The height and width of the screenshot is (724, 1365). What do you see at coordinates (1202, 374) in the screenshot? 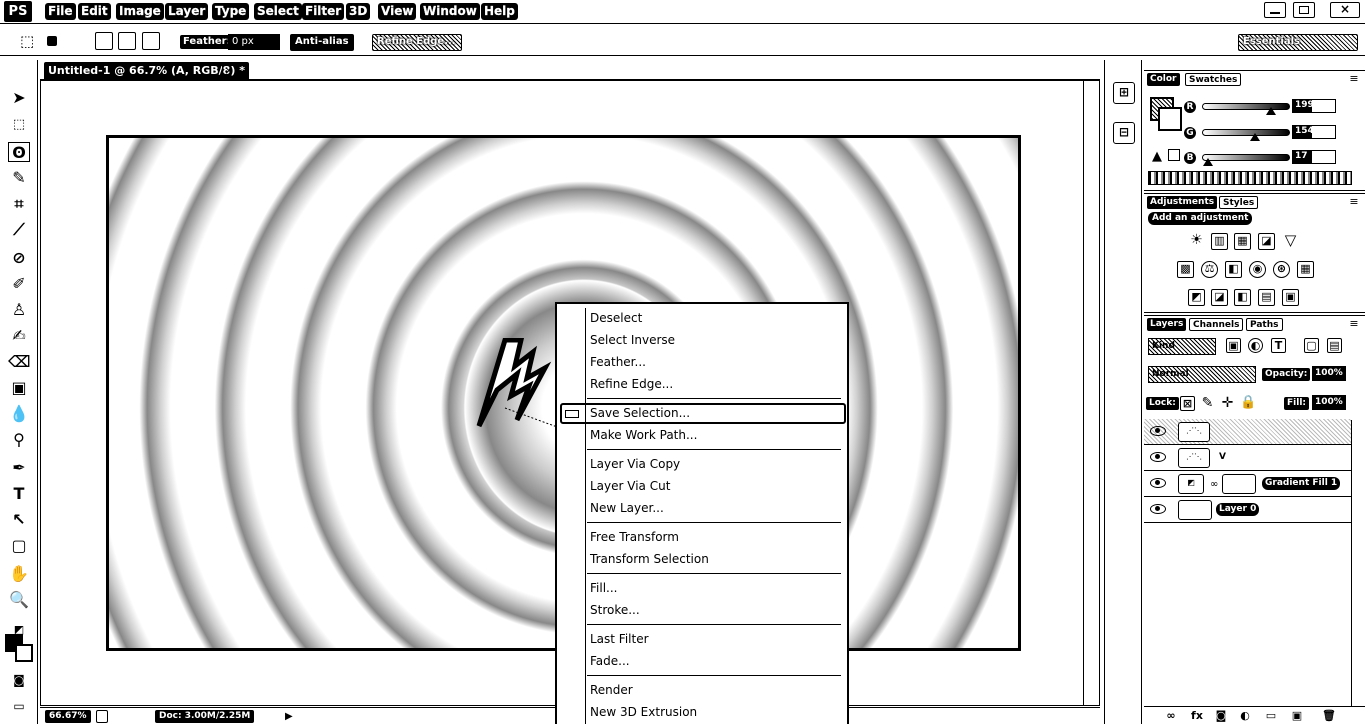
I see `blend-mode-select: Normal` at bounding box center [1202, 374].